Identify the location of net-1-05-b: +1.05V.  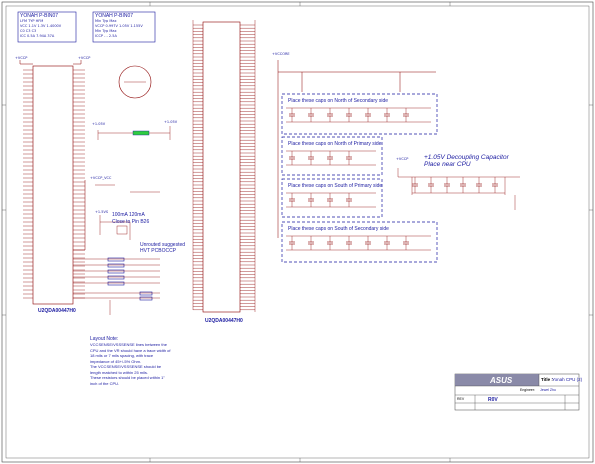
(171, 122).